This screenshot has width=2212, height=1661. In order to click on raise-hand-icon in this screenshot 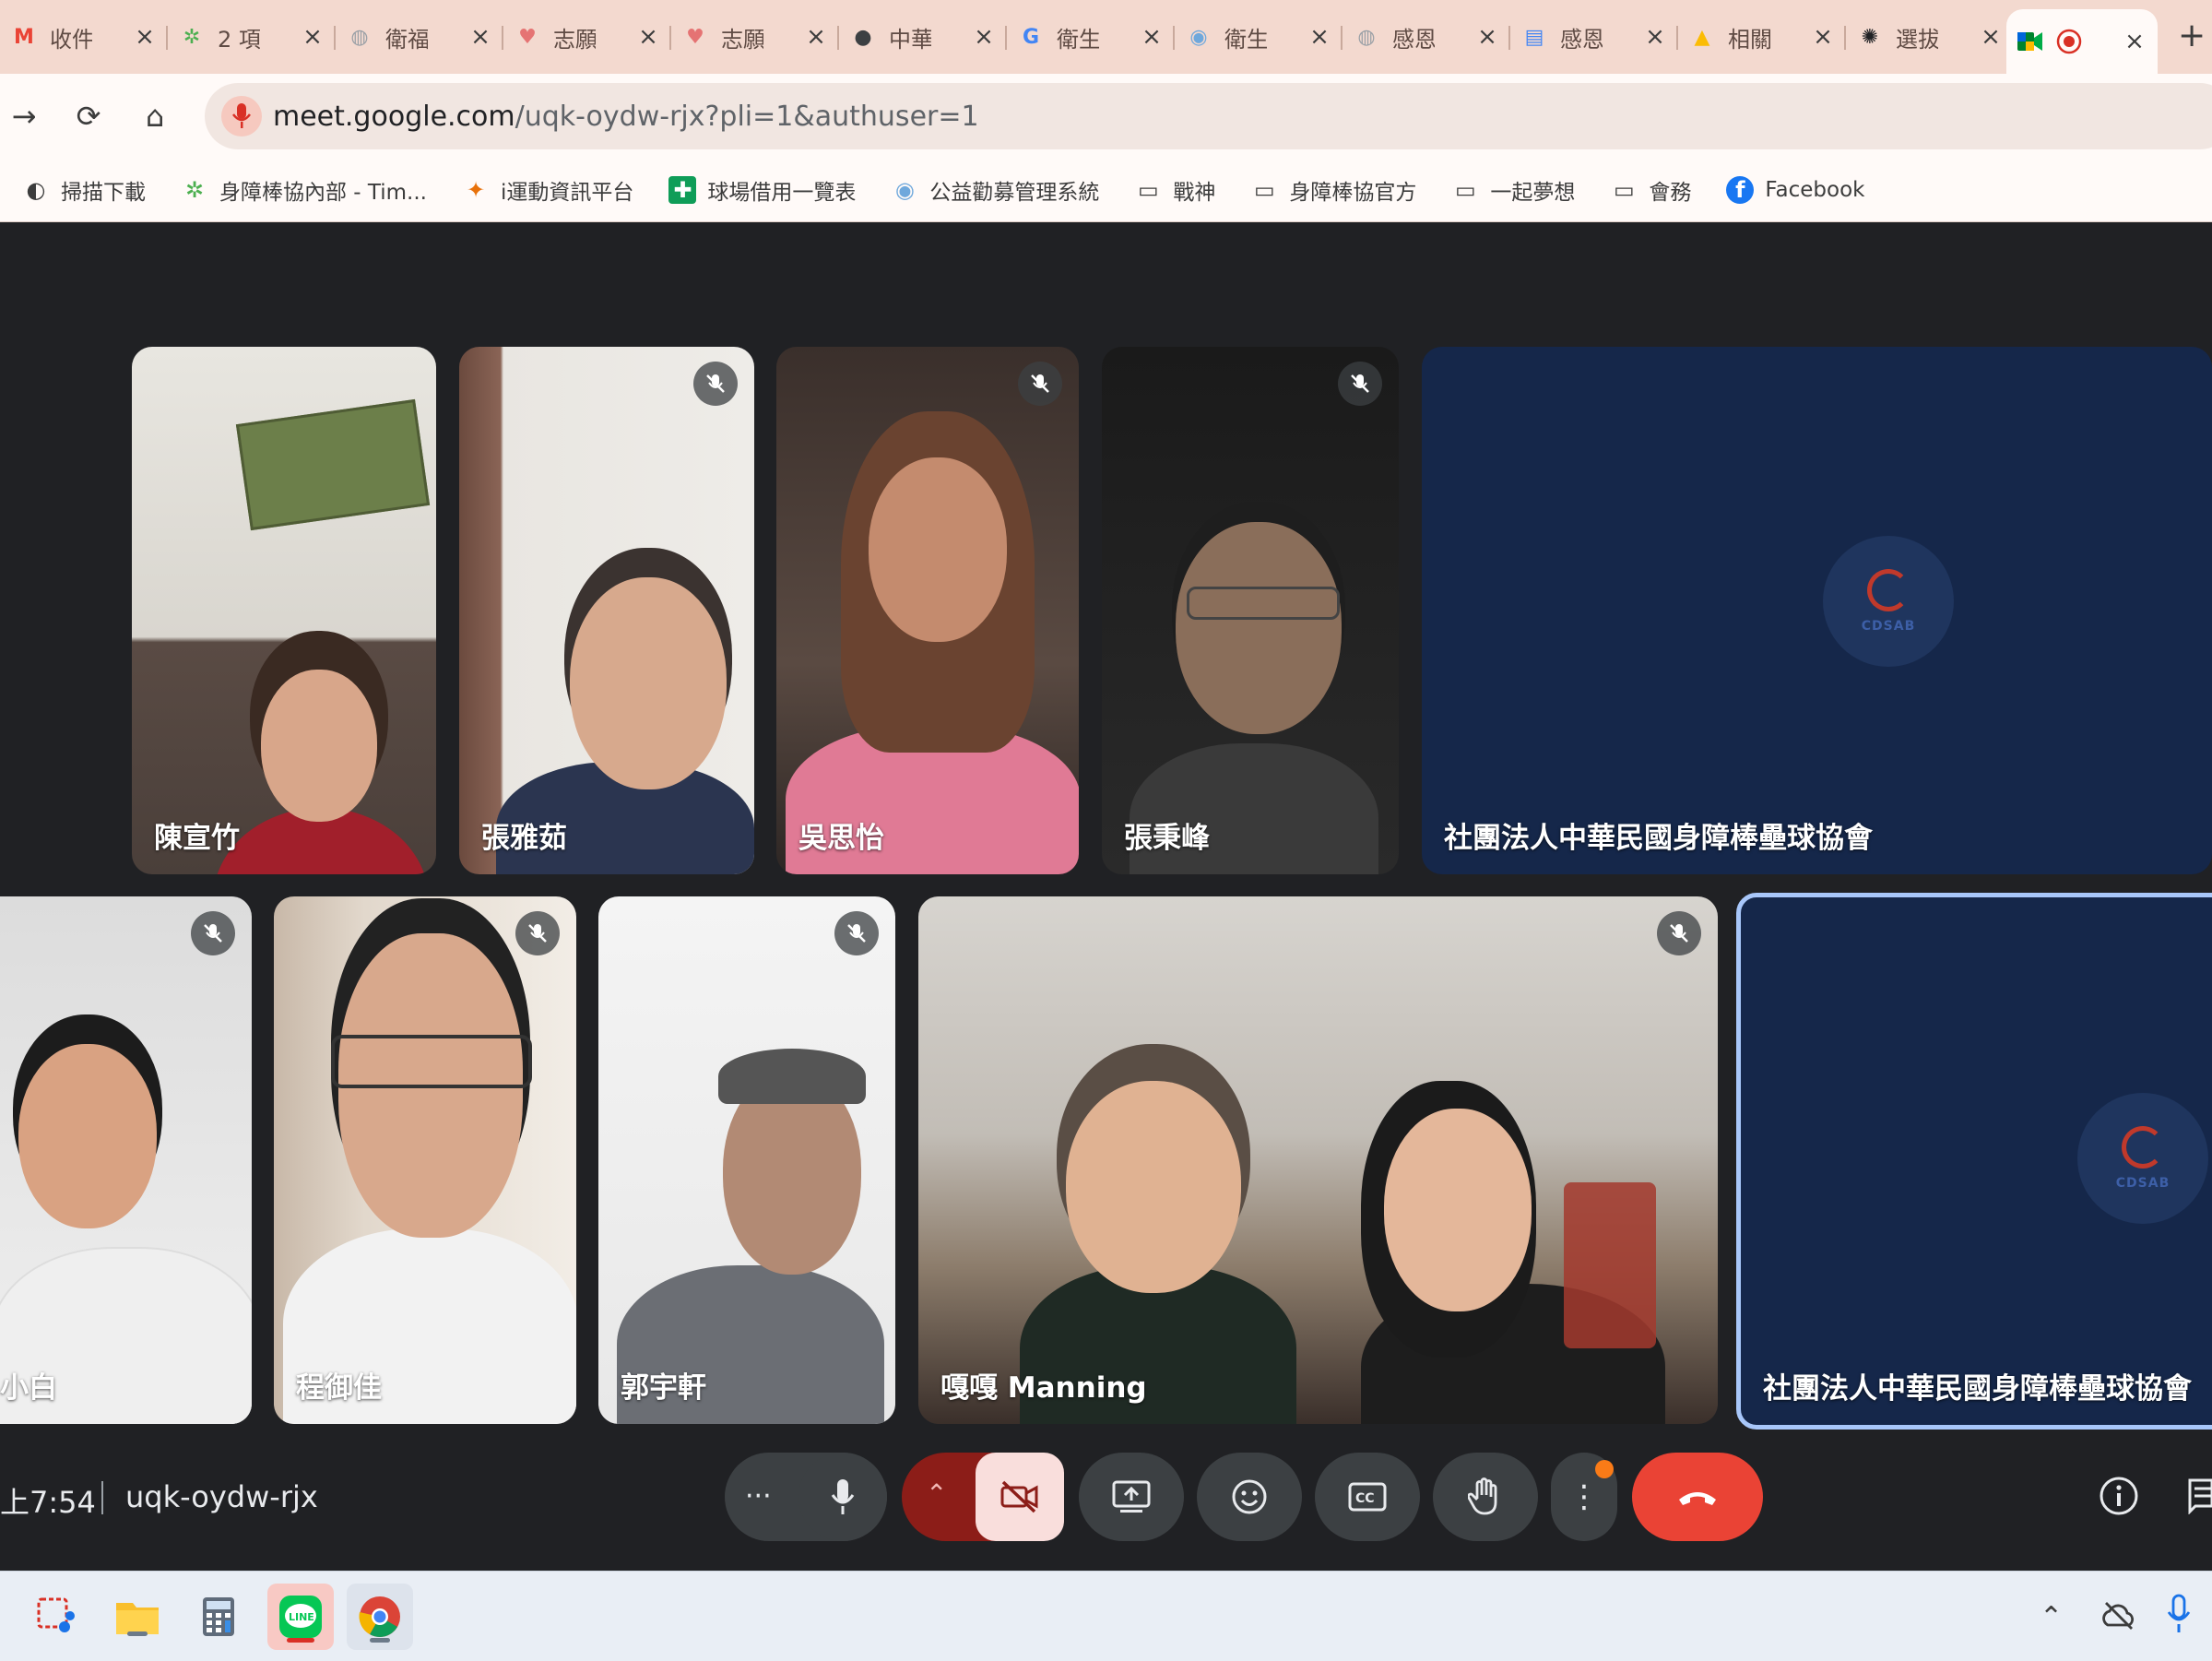, I will do `click(1483, 1496)`.